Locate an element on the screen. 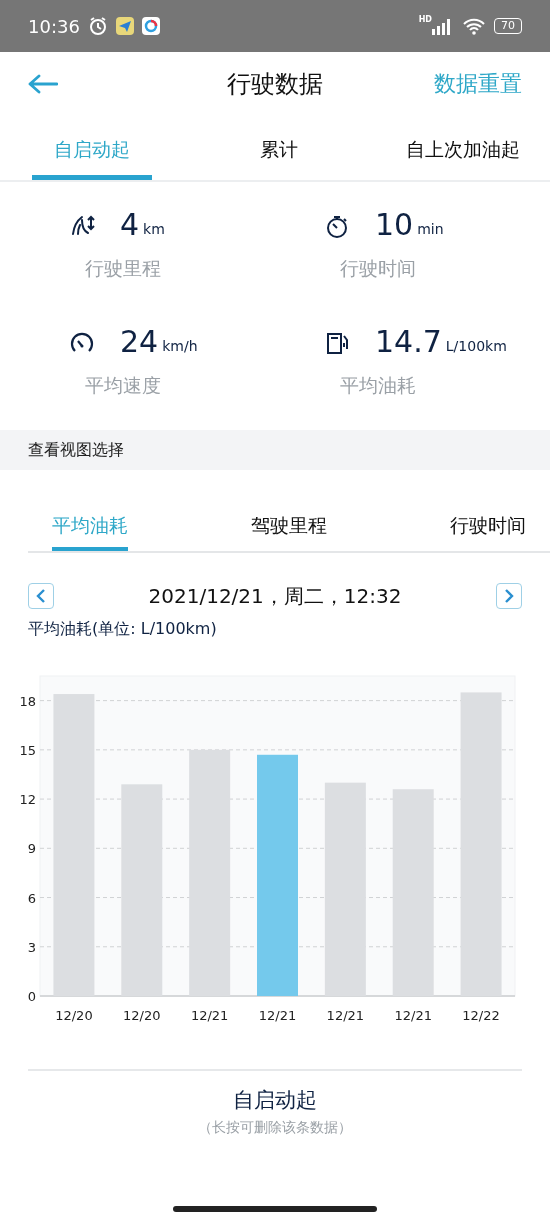  y-tick-label: 9 is located at coordinates (31, 849).